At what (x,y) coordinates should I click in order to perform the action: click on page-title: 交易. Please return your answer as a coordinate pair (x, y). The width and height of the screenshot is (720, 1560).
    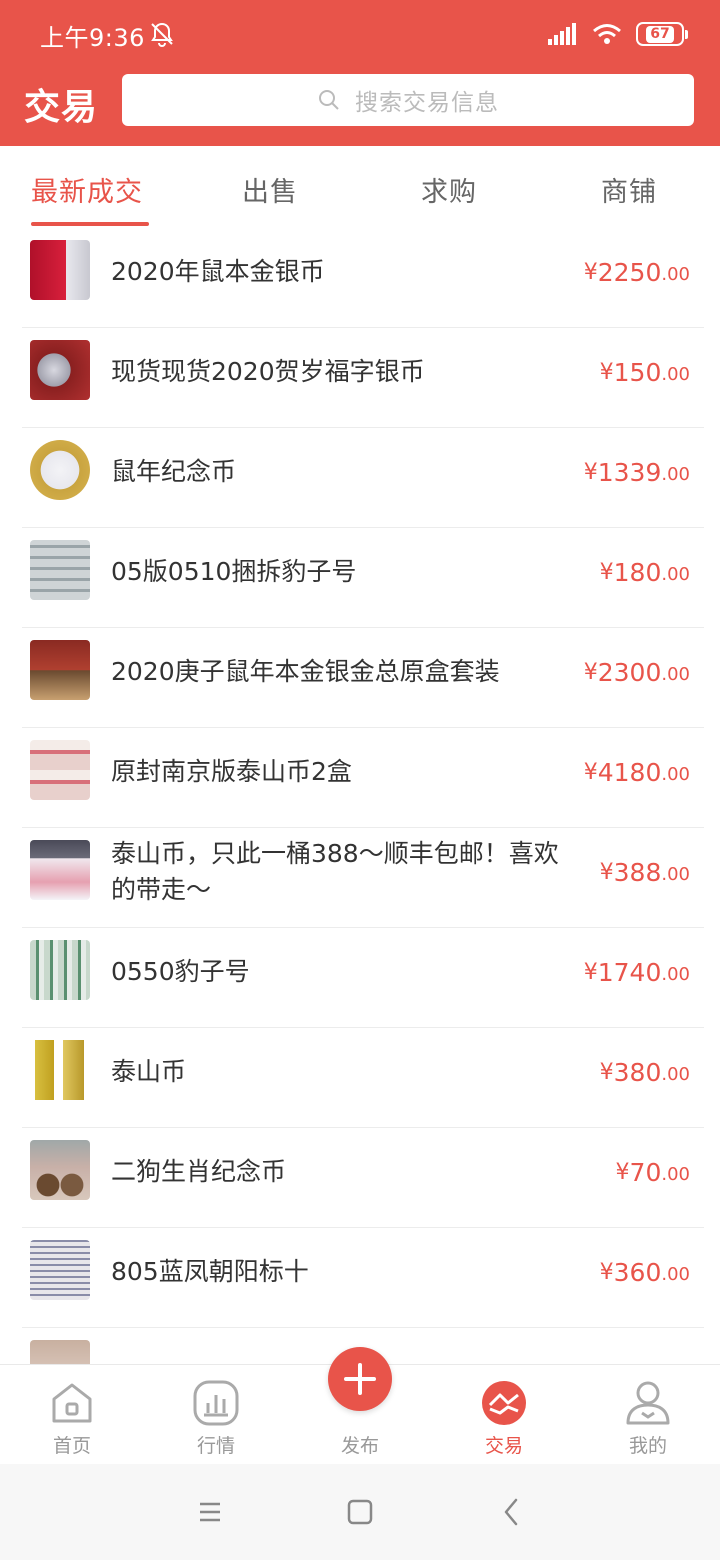
    Looking at the image, I should click on (61, 107).